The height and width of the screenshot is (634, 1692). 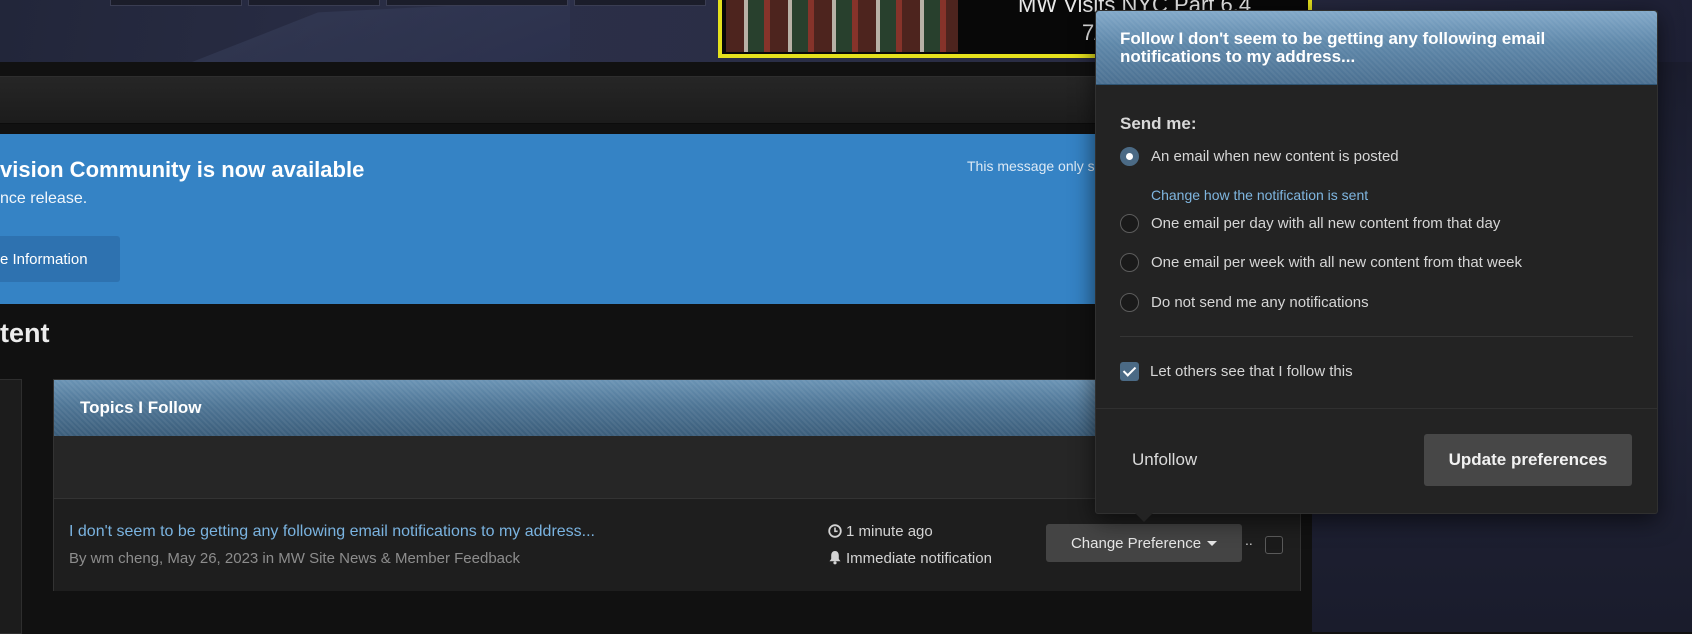 I want to click on topics-panel-title: Topics I Follow, so click(x=141, y=407).